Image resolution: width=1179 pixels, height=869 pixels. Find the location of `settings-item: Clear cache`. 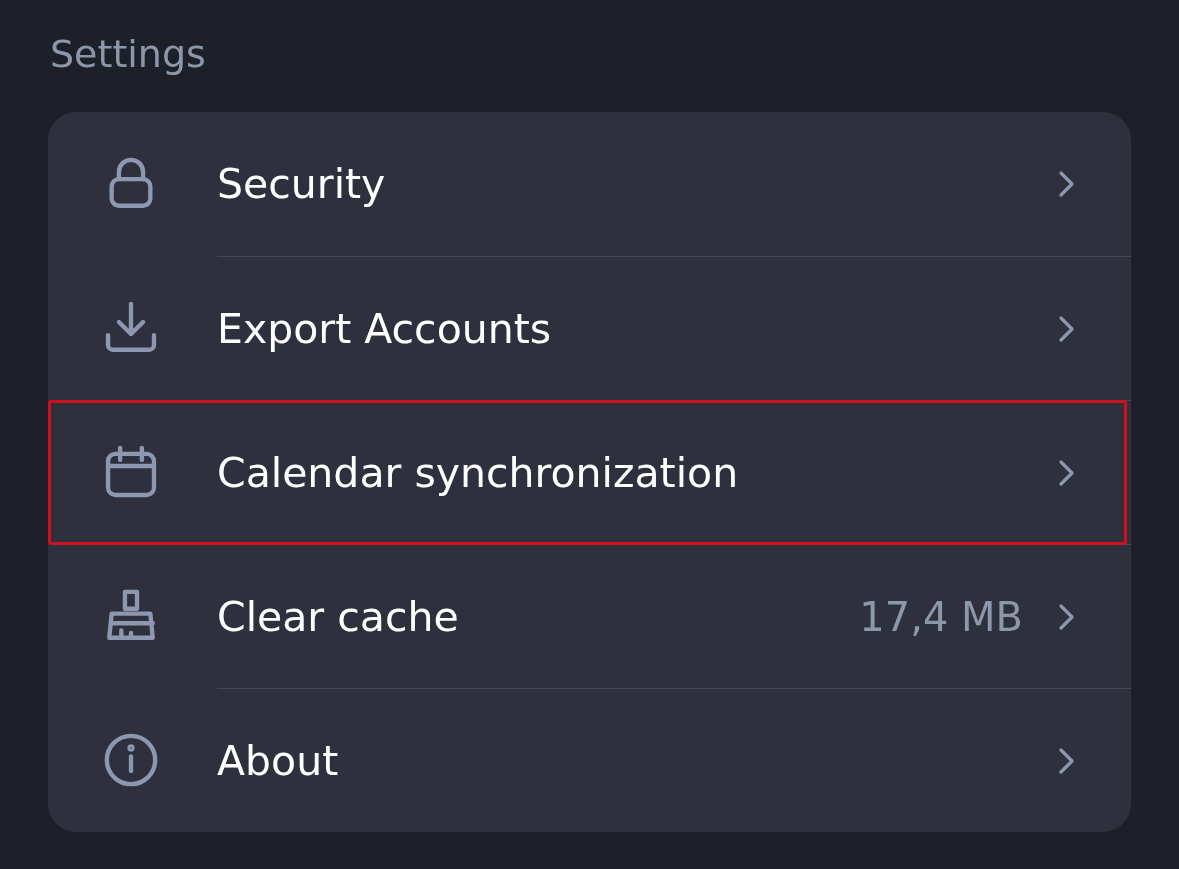

settings-item: Clear cache is located at coordinates (338, 616).